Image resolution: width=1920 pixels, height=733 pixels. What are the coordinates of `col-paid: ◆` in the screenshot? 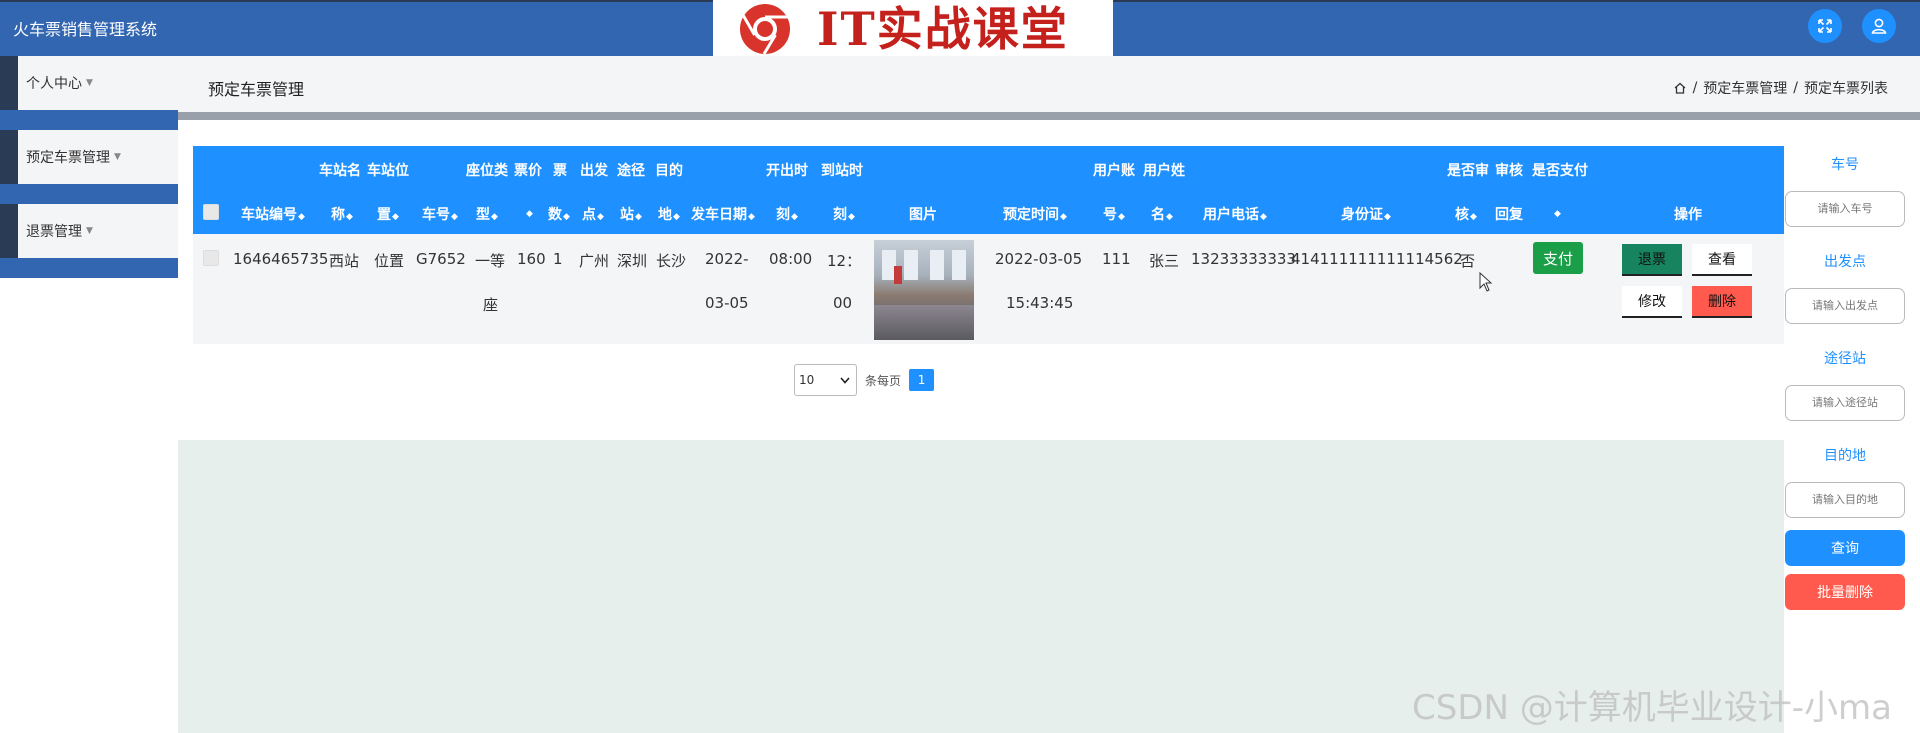 It's located at (1557, 212).